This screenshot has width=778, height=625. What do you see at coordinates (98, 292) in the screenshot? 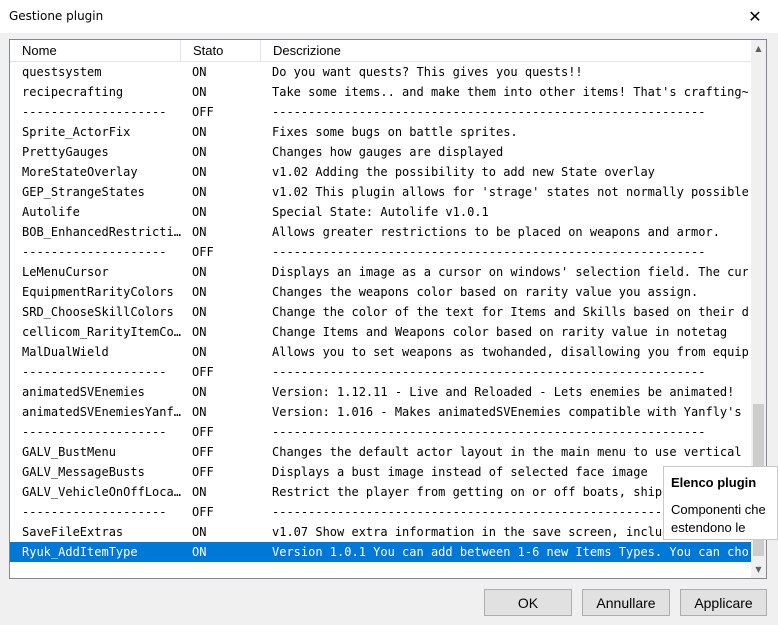
I see `plugin-name: EquipmentRarityColors` at bounding box center [98, 292].